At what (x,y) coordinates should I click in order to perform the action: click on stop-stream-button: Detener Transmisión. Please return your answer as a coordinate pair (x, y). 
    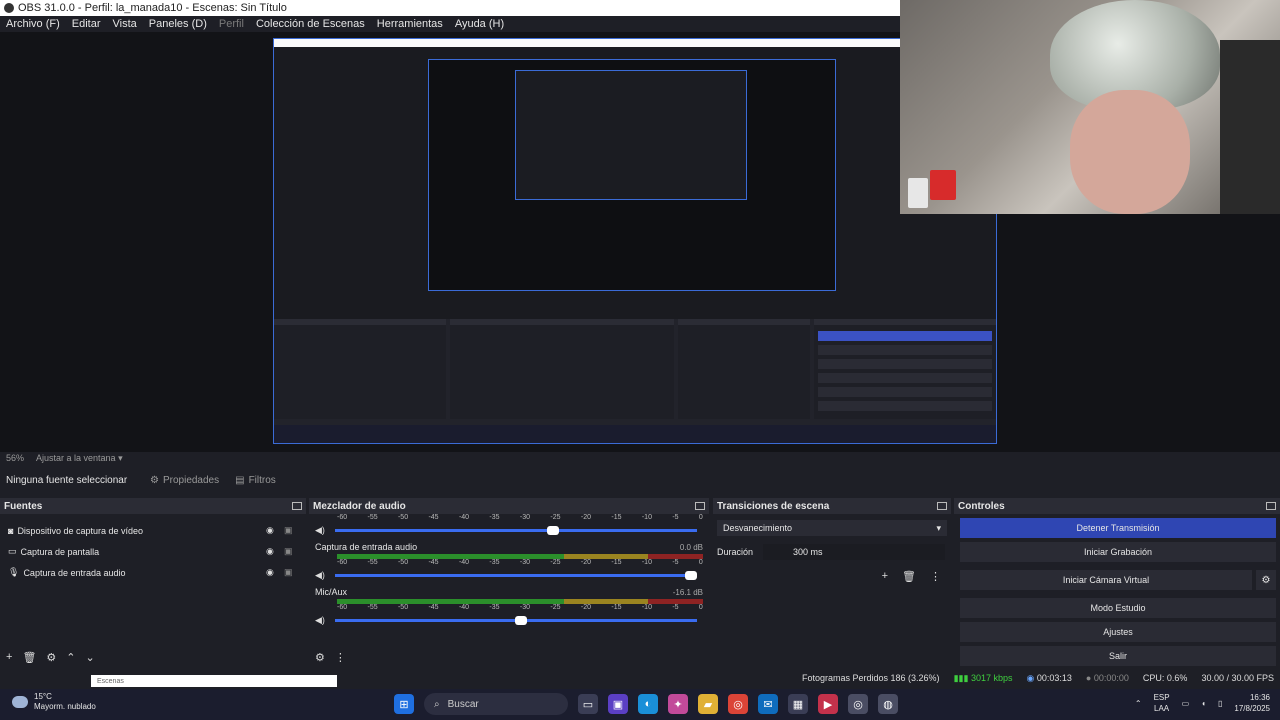
    Looking at the image, I should click on (1118, 528).